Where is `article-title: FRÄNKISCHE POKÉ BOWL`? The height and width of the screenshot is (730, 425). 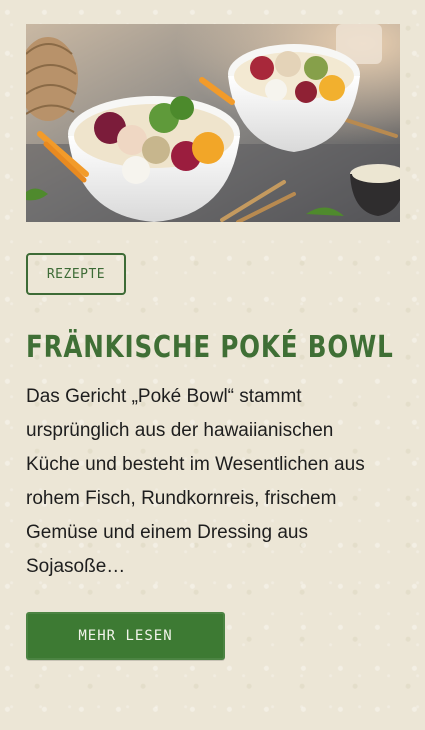 article-title: FRÄNKISCHE POKÉ BOWL is located at coordinates (210, 347).